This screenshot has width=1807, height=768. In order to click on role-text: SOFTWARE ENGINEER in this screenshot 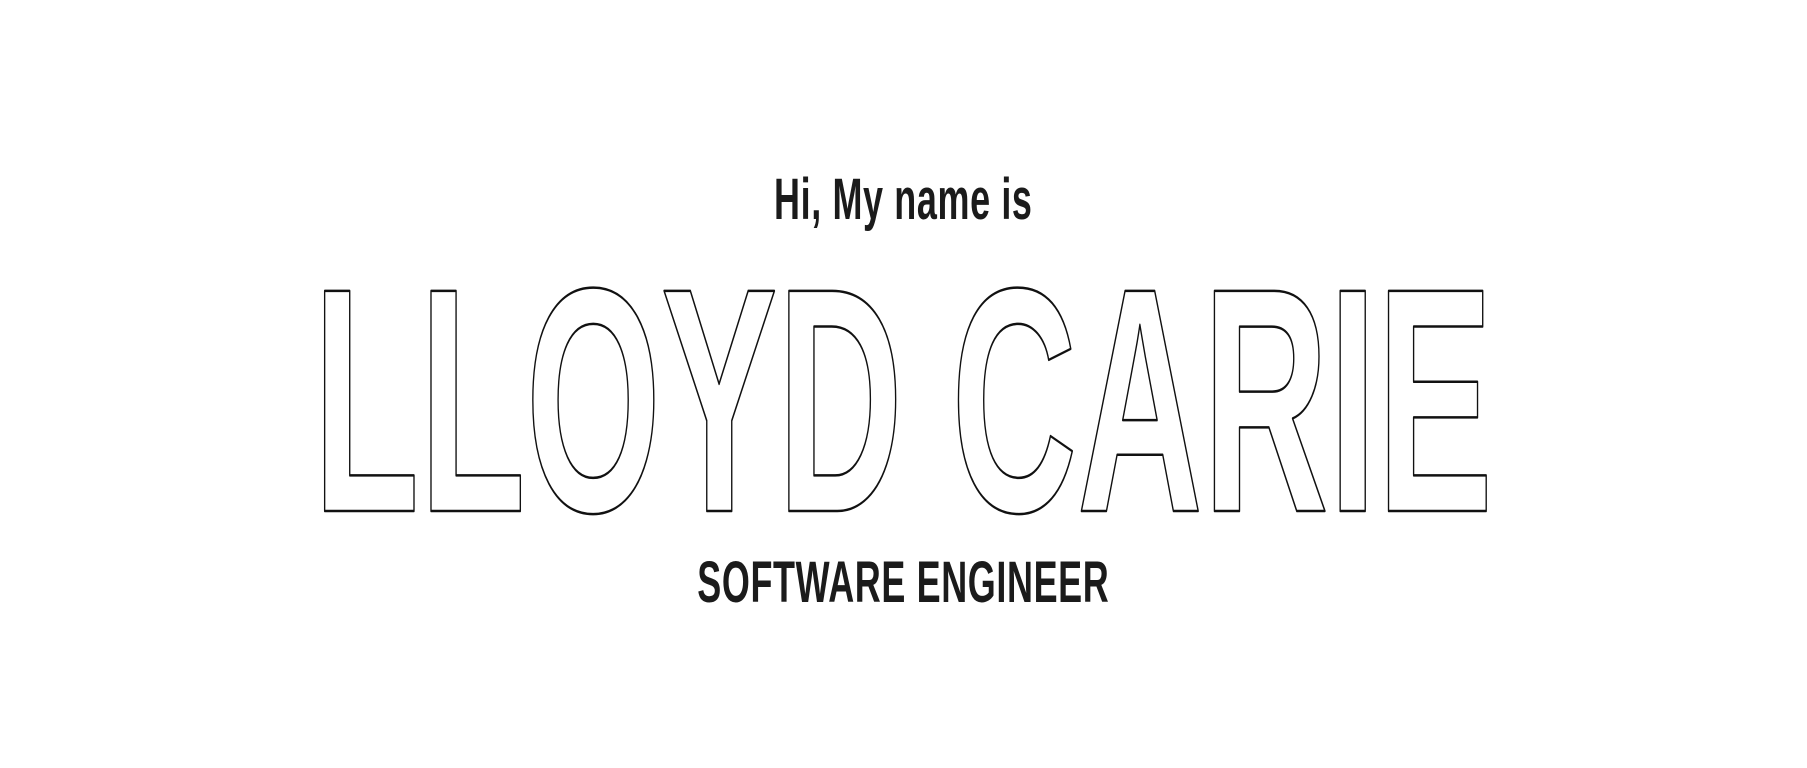, I will do `click(903, 582)`.